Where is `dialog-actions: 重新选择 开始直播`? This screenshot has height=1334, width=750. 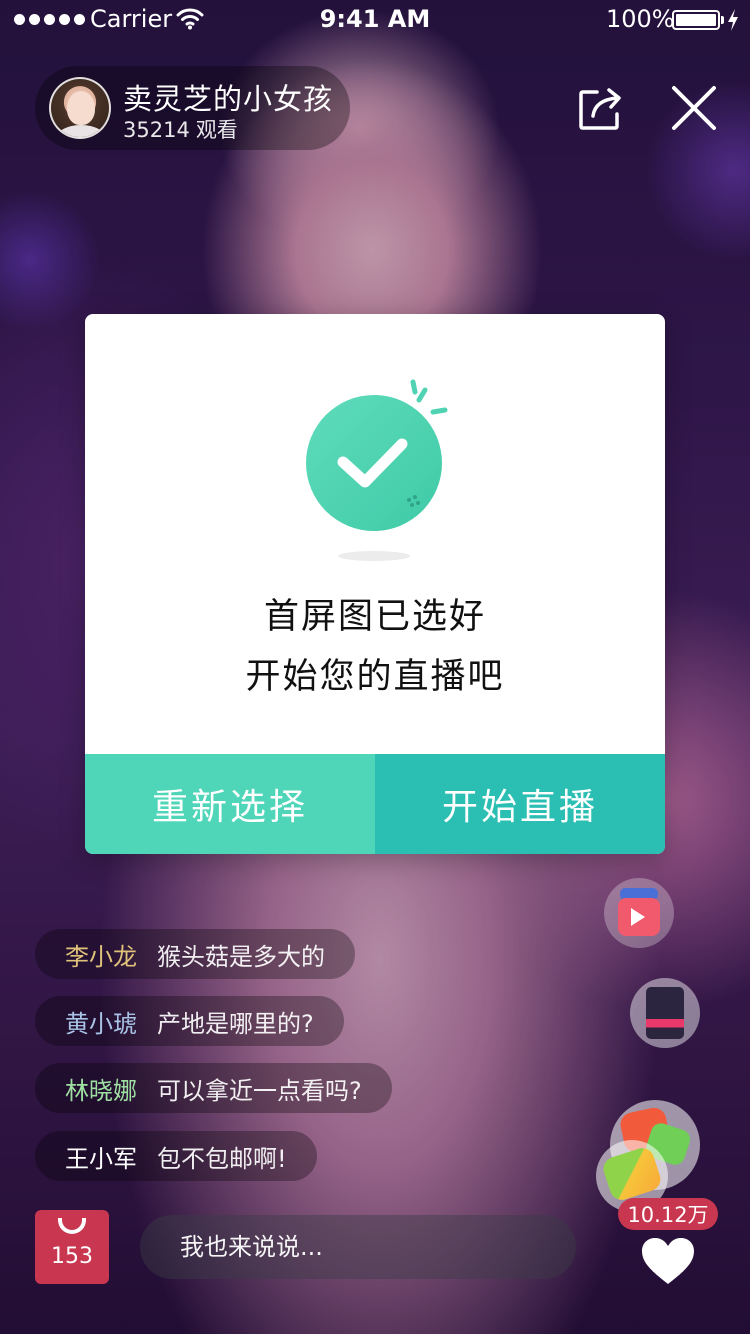 dialog-actions: 重新选择 开始直播 is located at coordinates (375, 804).